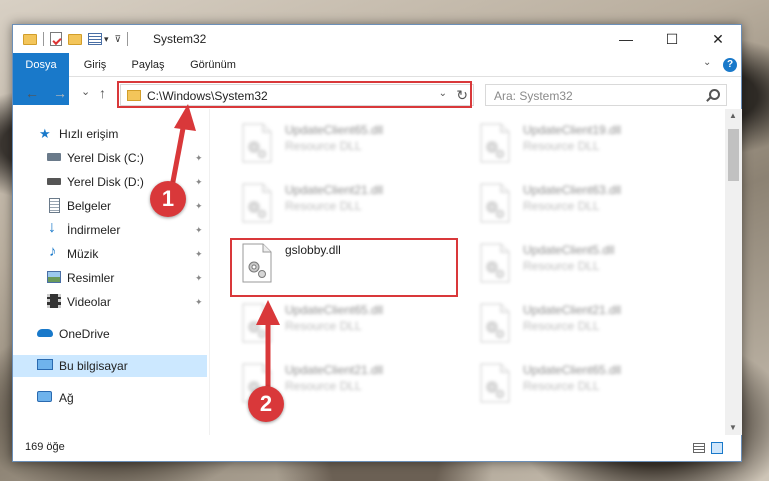 The width and height of the screenshot is (769, 481). I want to click on step-1-badge: 1, so click(168, 199).